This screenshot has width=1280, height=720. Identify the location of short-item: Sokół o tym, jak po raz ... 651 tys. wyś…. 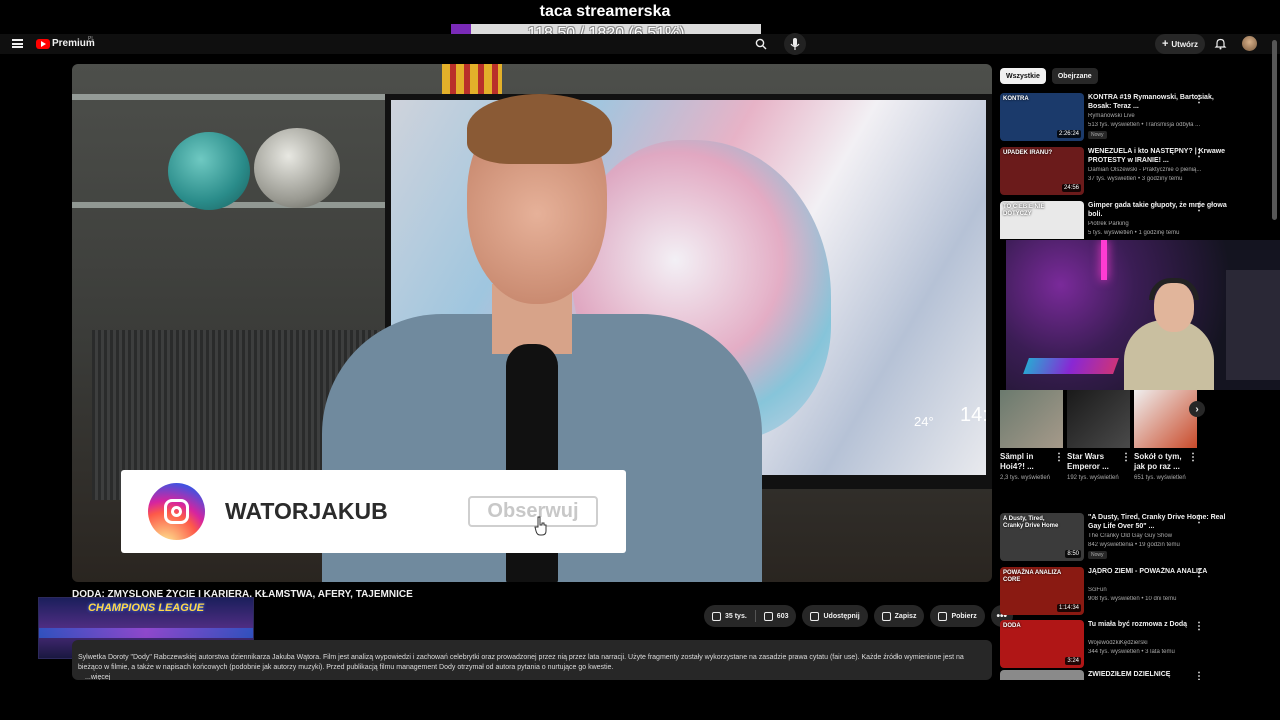
(1166, 436).